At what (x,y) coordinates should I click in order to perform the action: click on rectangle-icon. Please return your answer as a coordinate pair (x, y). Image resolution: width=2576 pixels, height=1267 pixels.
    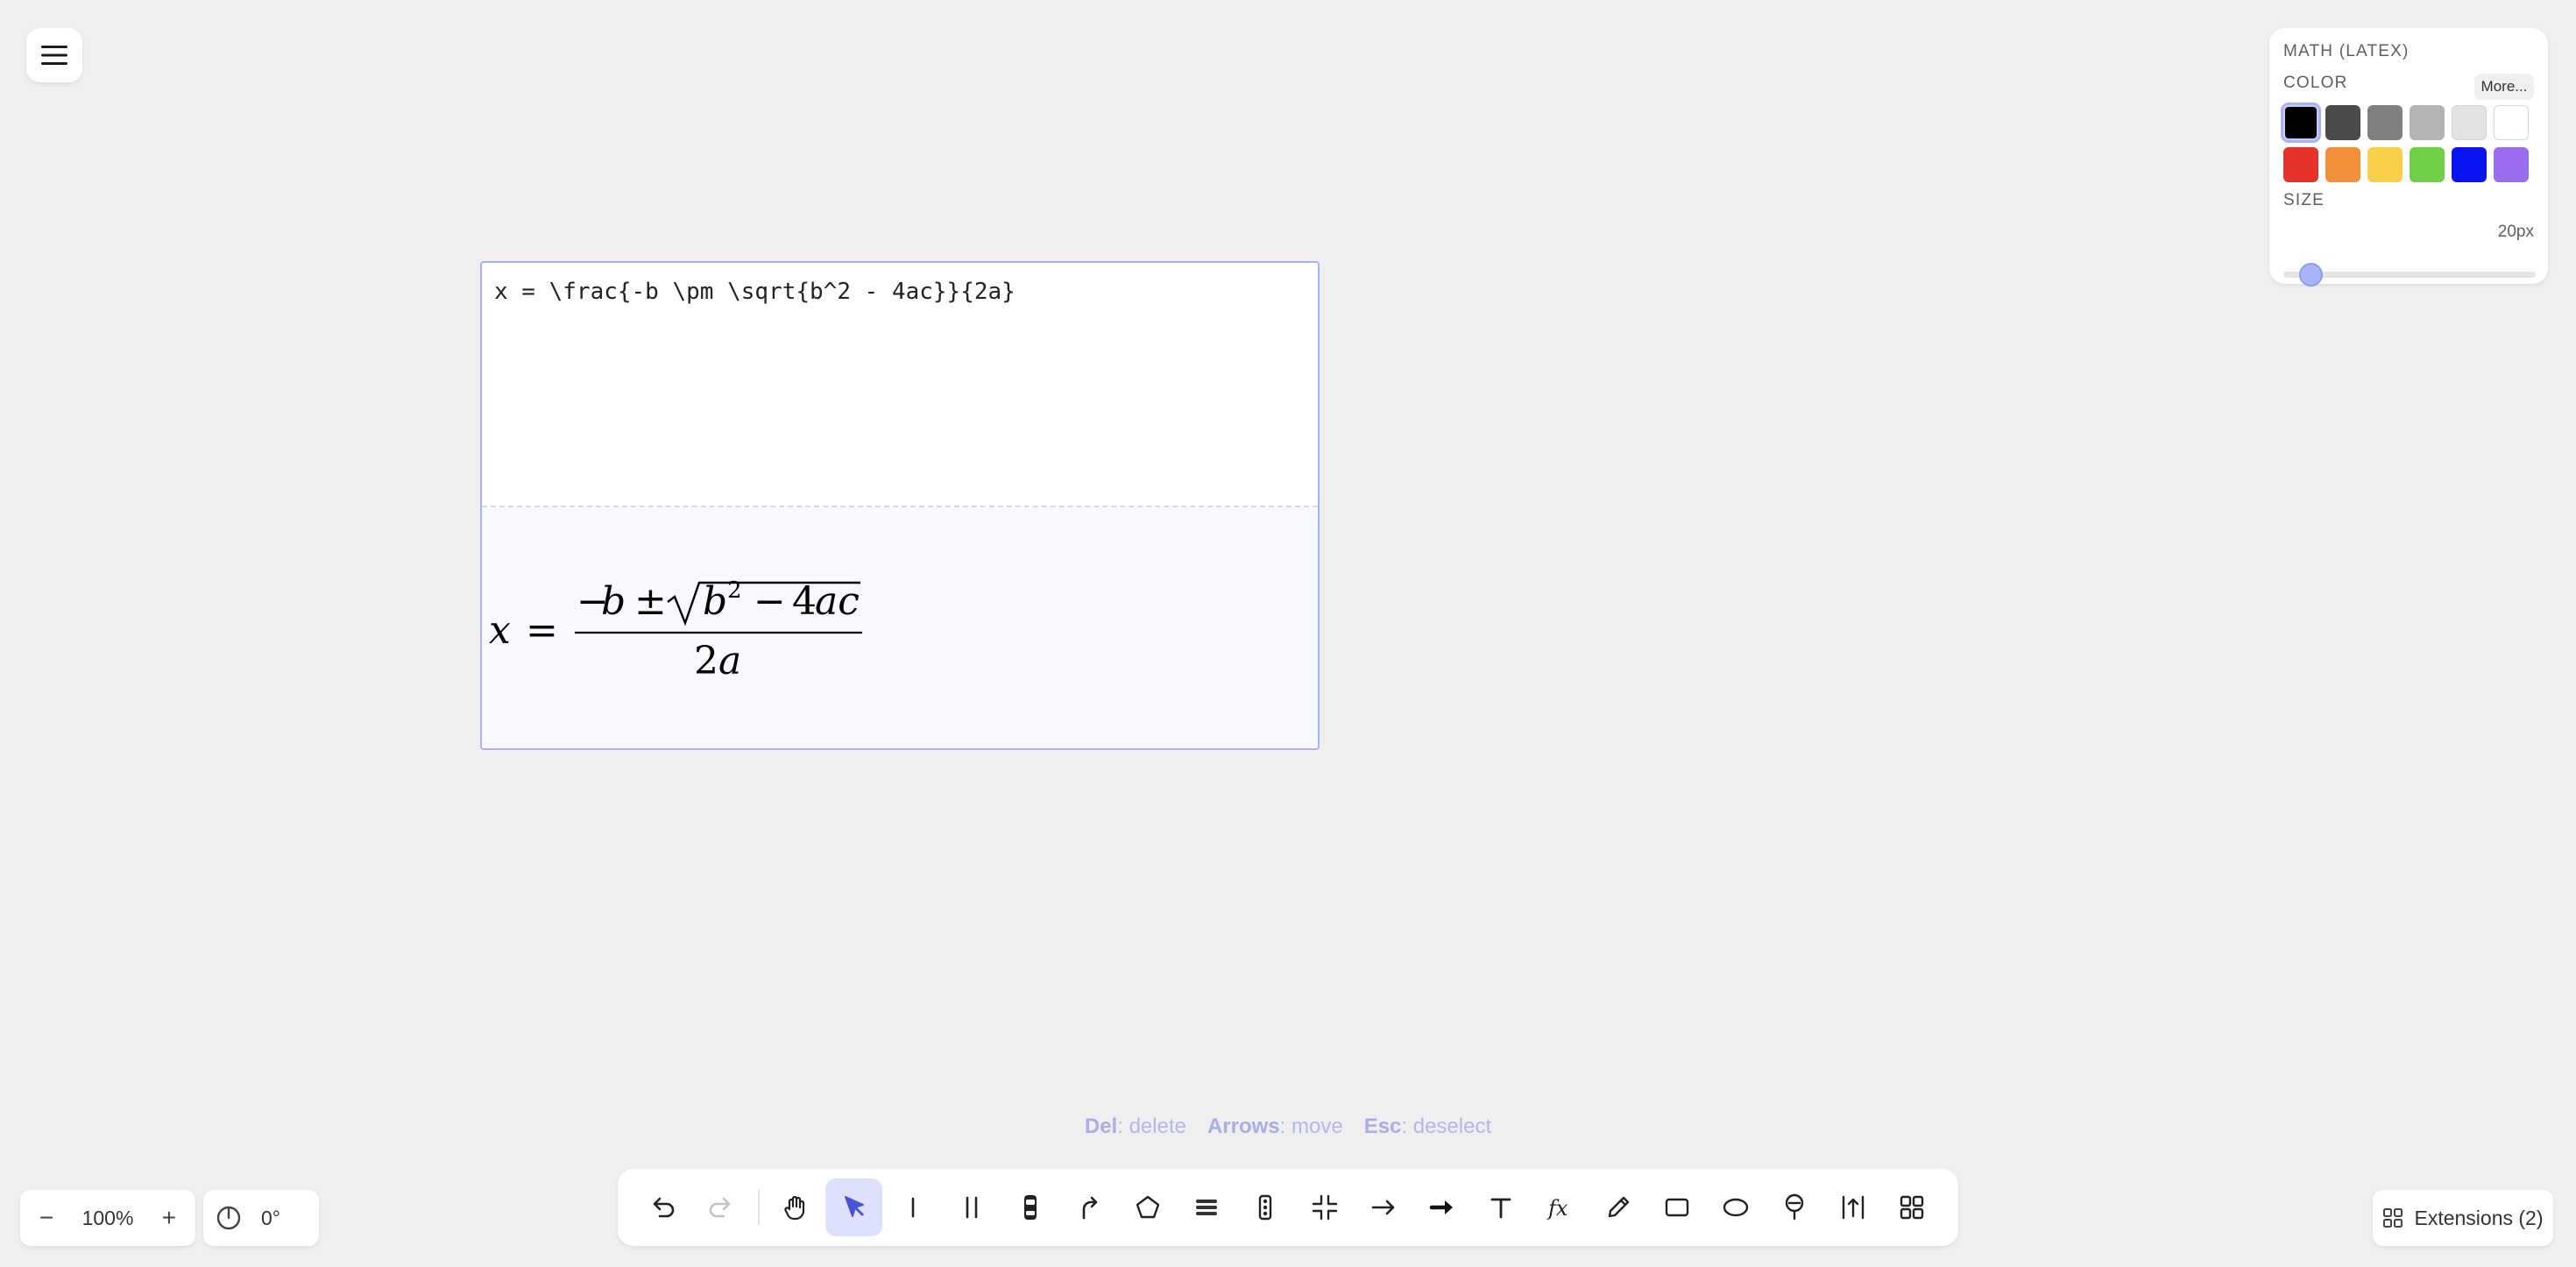
    Looking at the image, I should click on (1677, 1207).